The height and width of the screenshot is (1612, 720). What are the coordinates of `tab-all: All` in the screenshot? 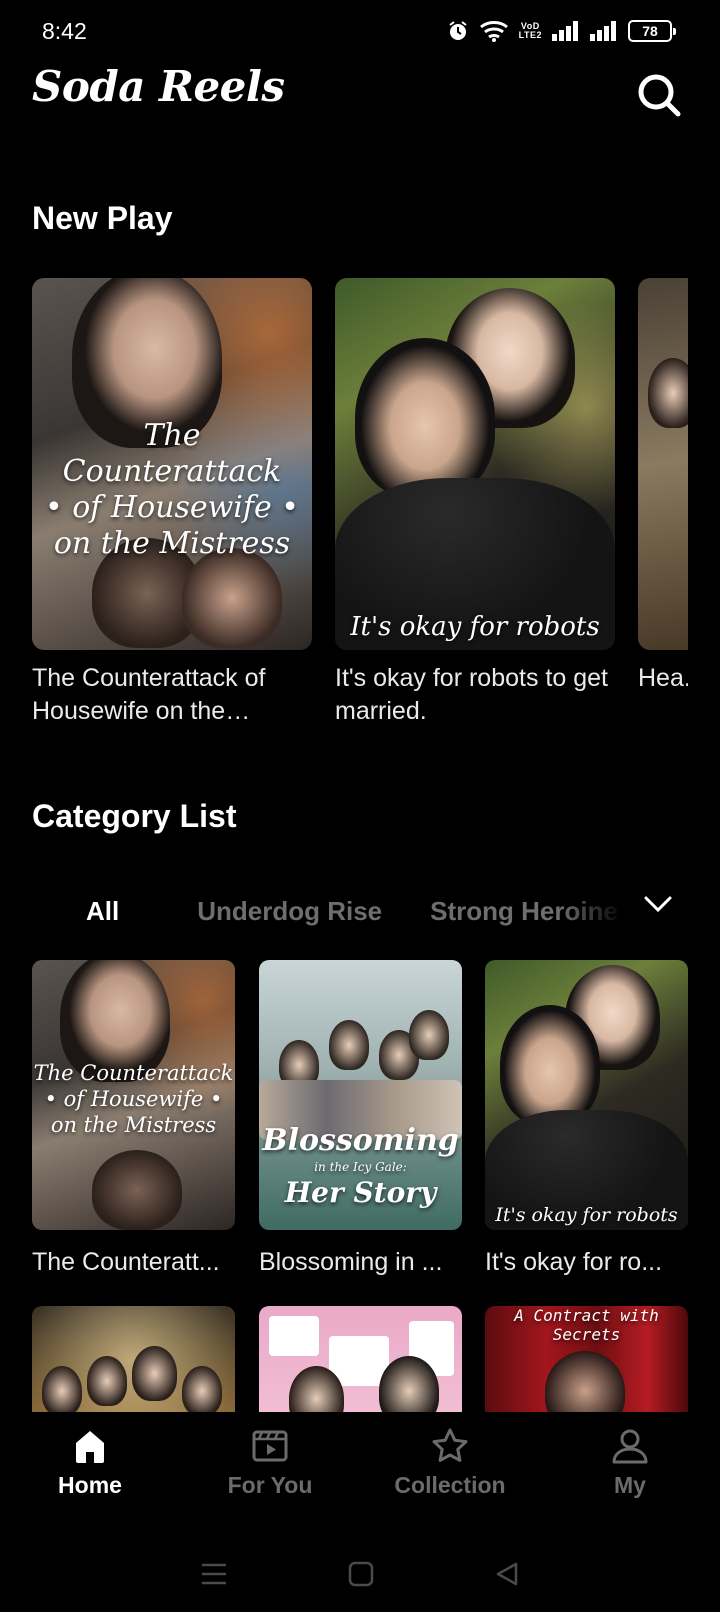 It's located at (102, 911).